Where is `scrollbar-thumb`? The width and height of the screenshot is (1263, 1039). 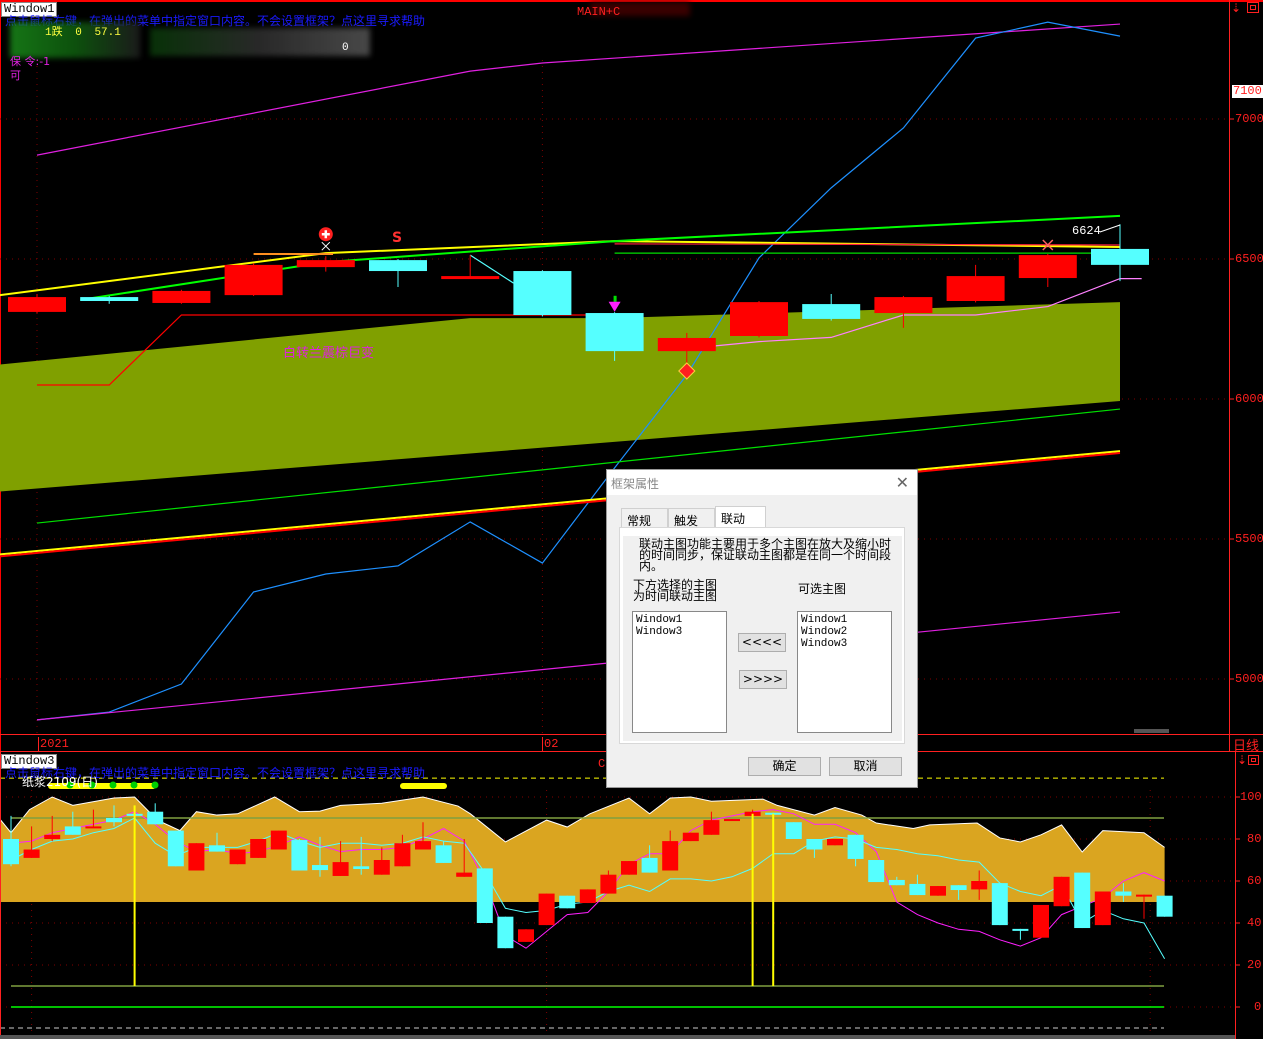 scrollbar-thumb is located at coordinates (1151, 731).